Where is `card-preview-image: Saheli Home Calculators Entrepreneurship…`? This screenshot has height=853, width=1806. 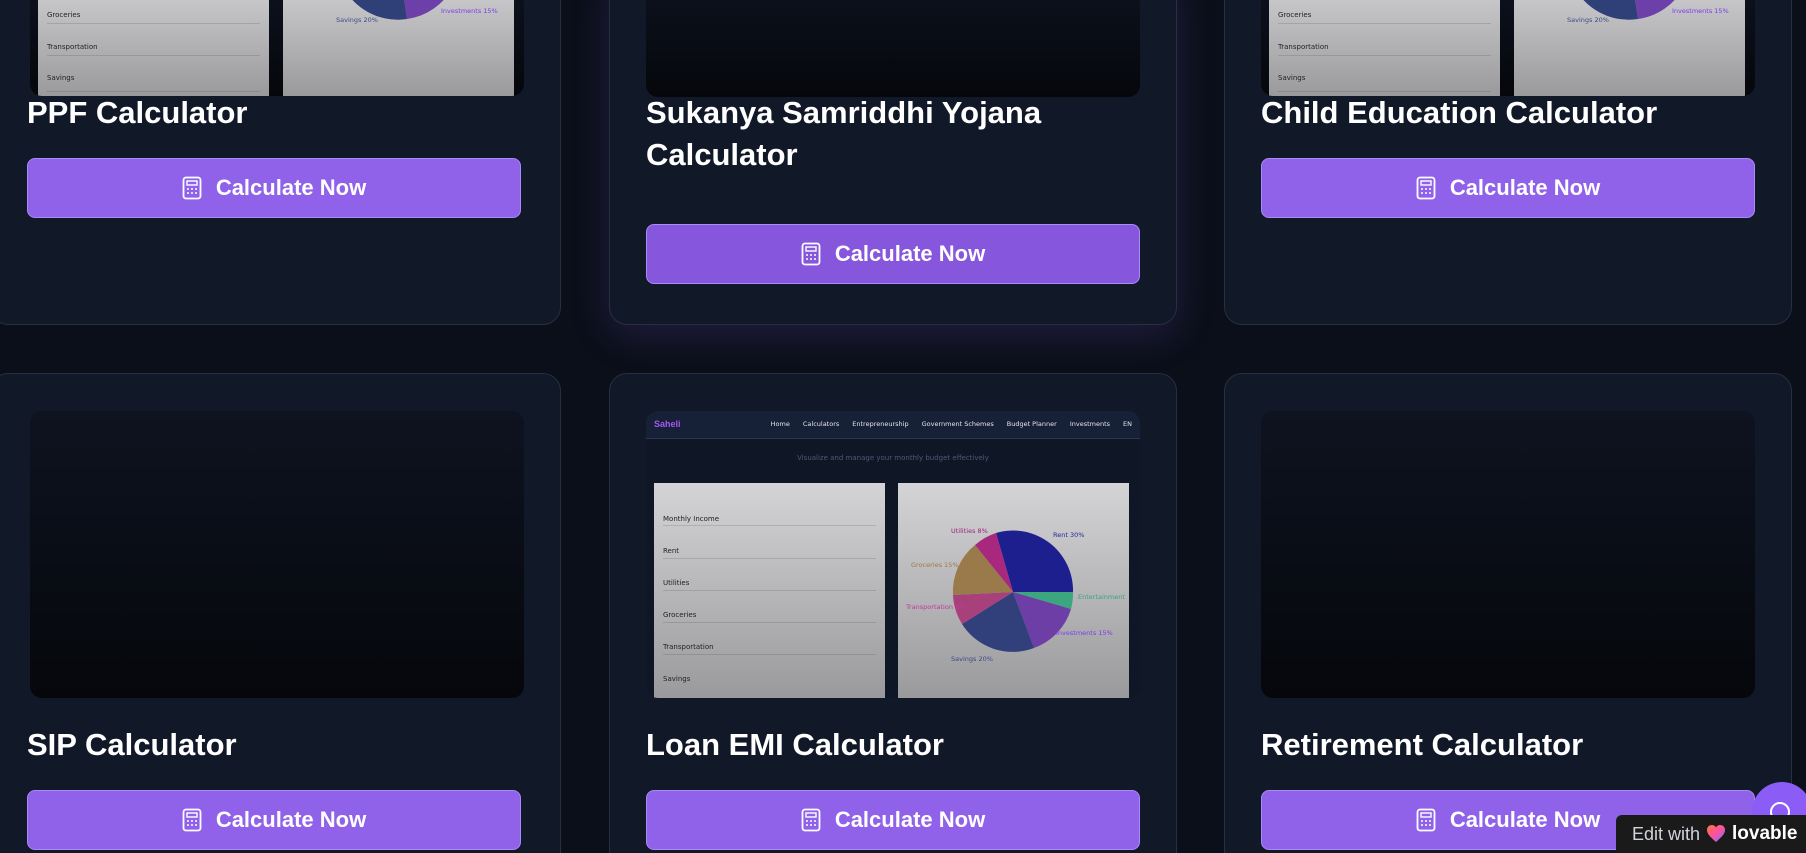
card-preview-image: Saheli Home Calculators Entrepreneurship… is located at coordinates (893, 554).